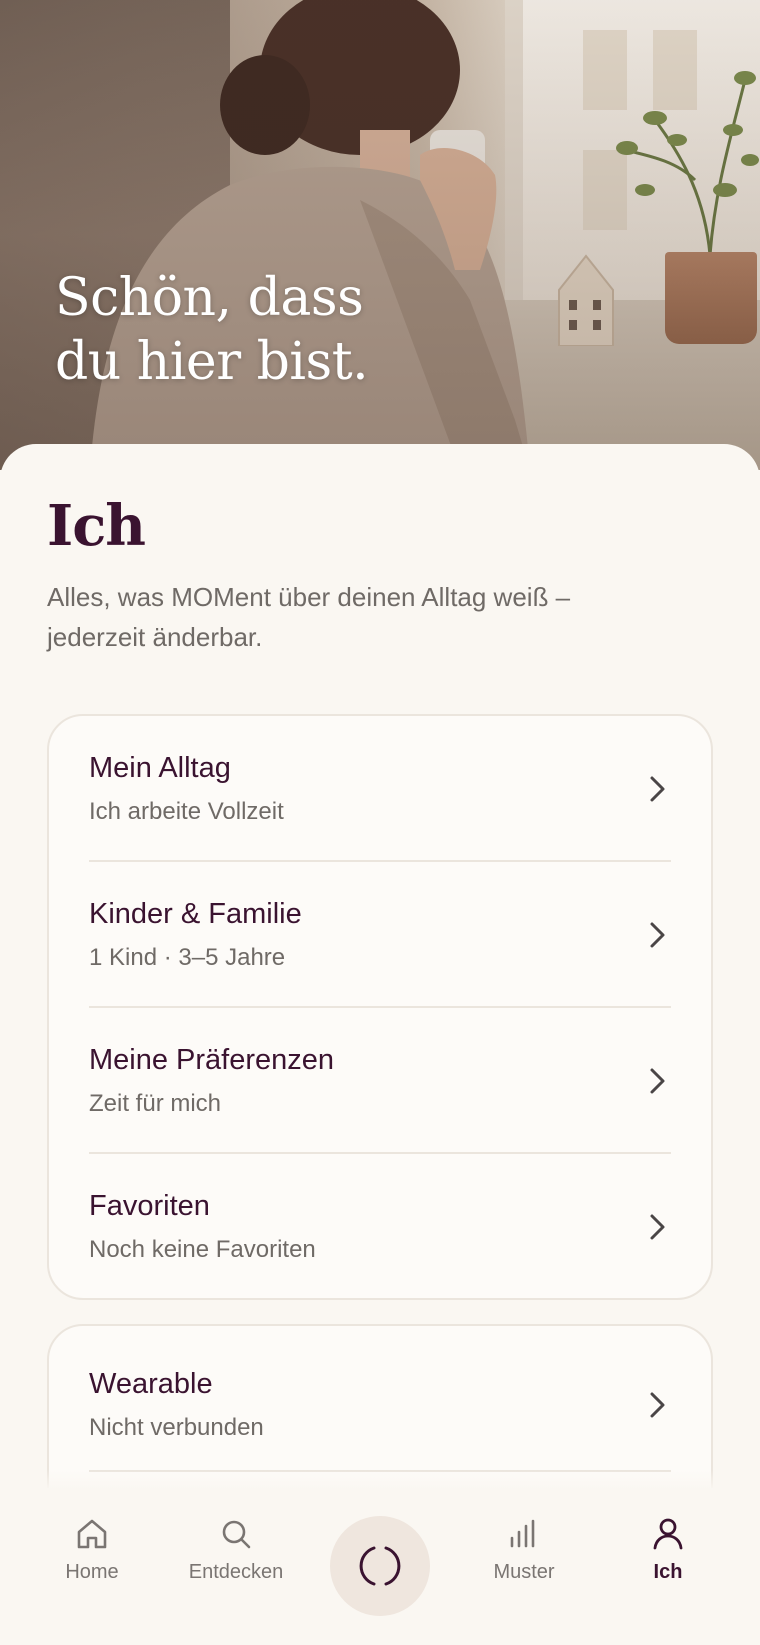 The width and height of the screenshot is (760, 1645). Describe the element at coordinates (186, 811) in the screenshot. I see `row-subtitle: Ich arbeite Vollzeit` at that location.